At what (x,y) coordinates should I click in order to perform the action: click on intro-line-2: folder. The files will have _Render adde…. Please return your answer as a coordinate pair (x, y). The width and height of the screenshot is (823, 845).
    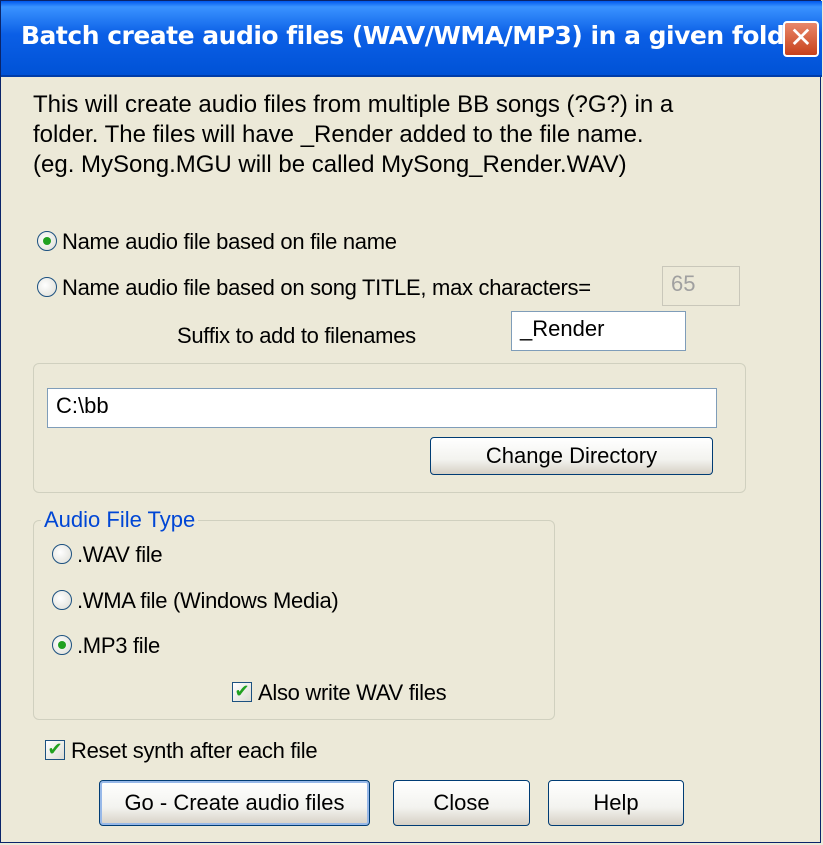
    Looking at the image, I should click on (338, 134).